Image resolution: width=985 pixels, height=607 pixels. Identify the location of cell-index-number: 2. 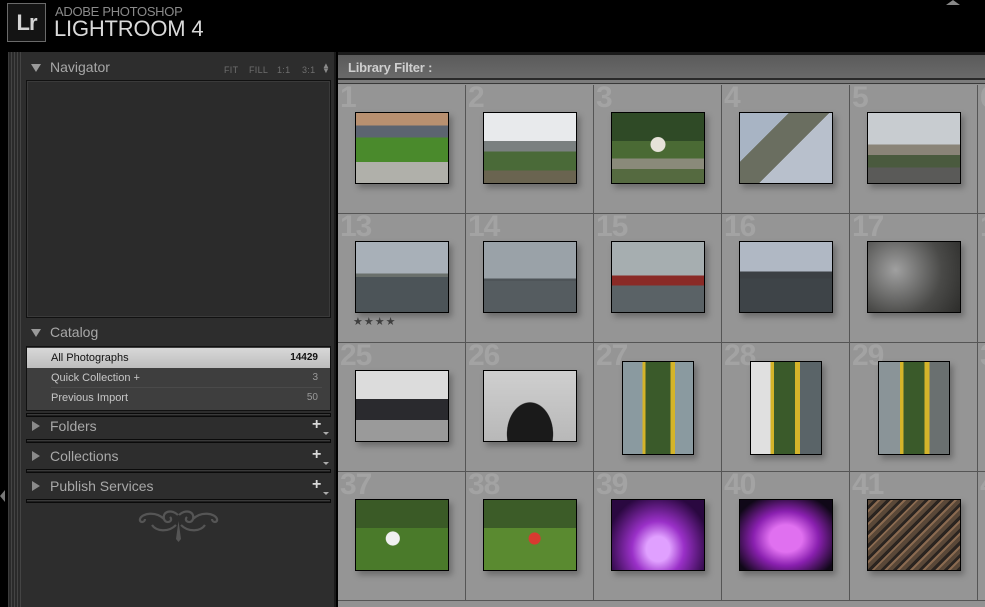
(476, 99).